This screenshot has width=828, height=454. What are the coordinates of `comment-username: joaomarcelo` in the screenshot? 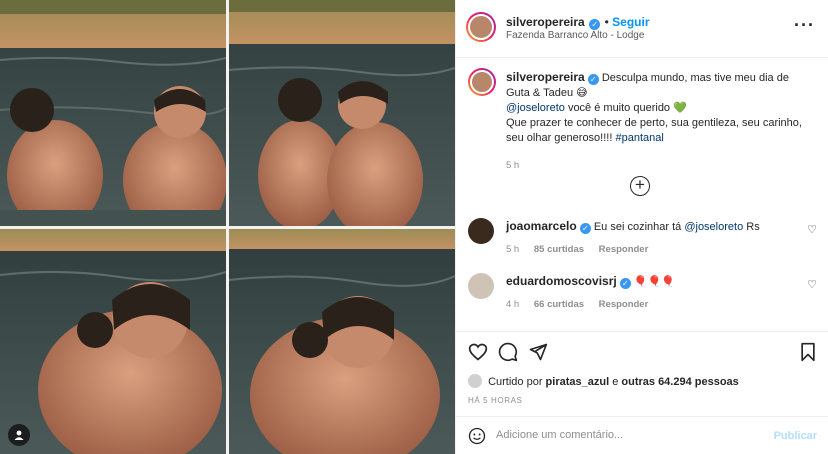 It's located at (541, 226).